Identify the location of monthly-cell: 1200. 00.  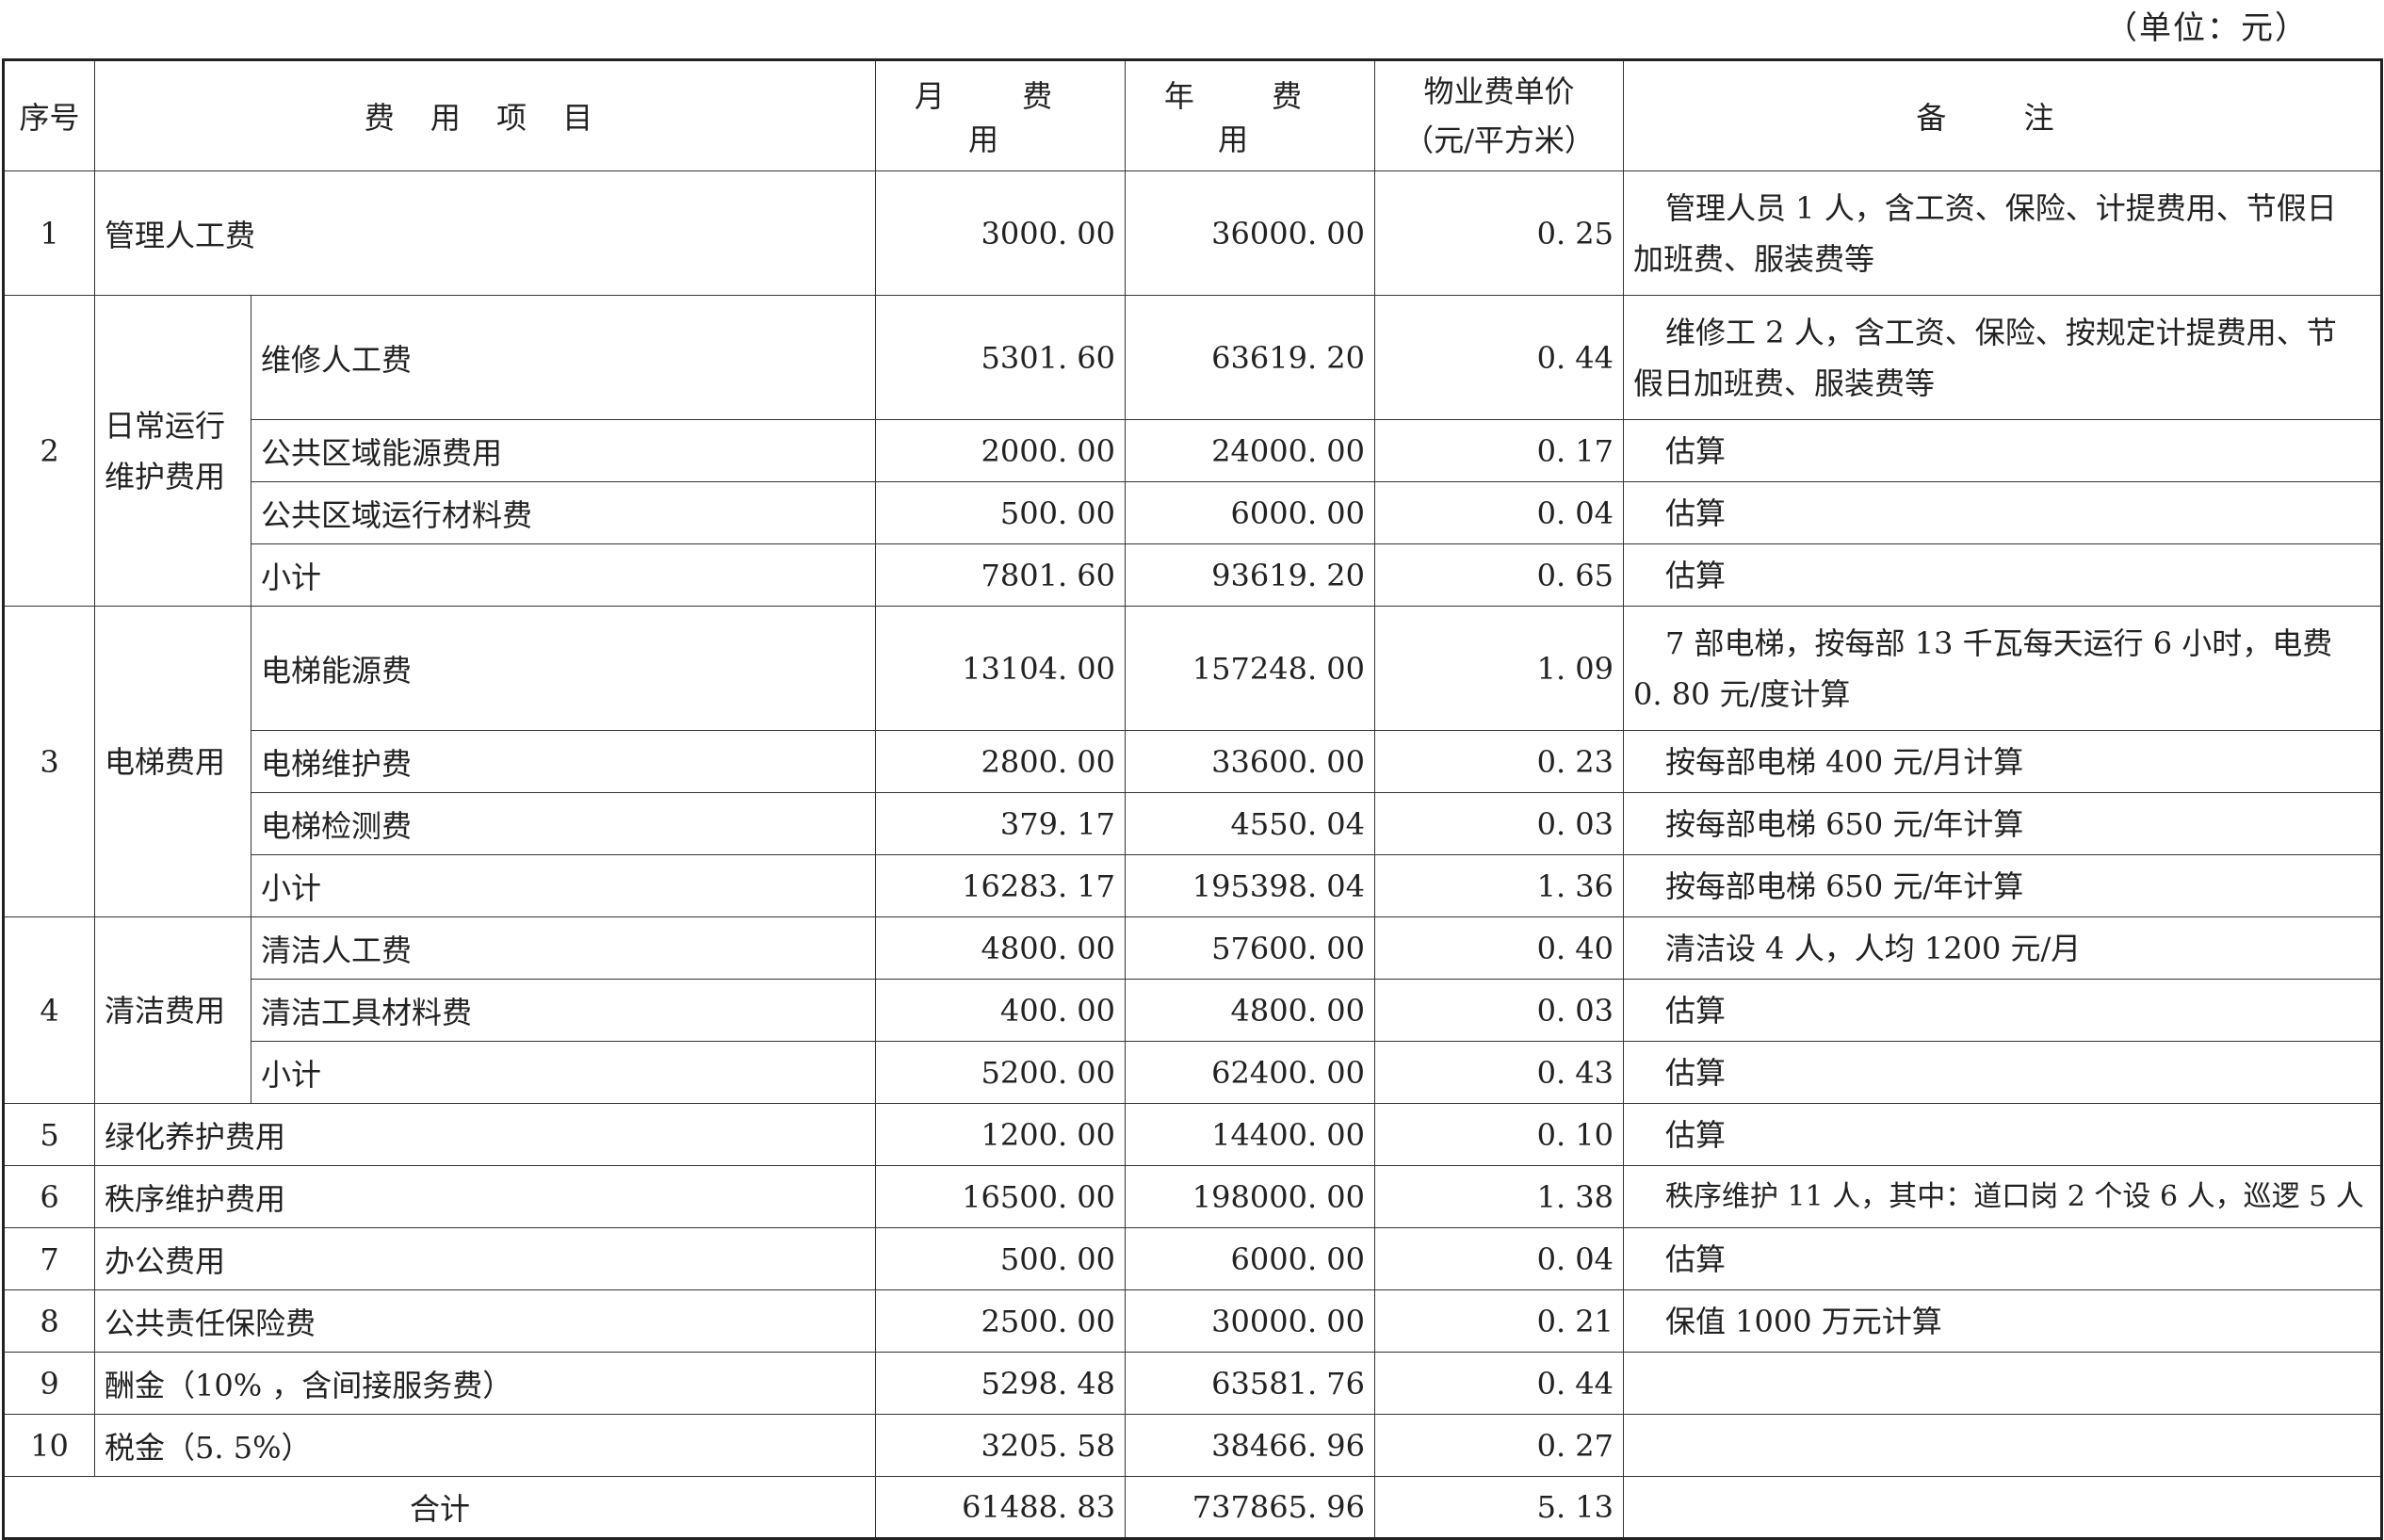
(1000, 1135).